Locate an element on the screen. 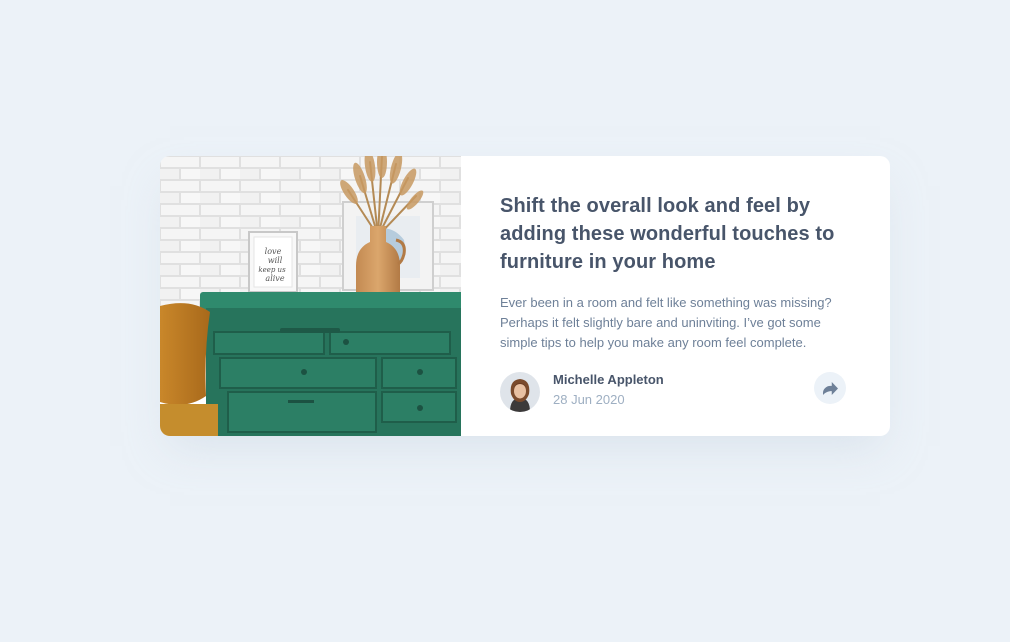 Image resolution: width=1010 pixels, height=642 pixels. author-name: Michelle Appleton is located at coordinates (608, 379).